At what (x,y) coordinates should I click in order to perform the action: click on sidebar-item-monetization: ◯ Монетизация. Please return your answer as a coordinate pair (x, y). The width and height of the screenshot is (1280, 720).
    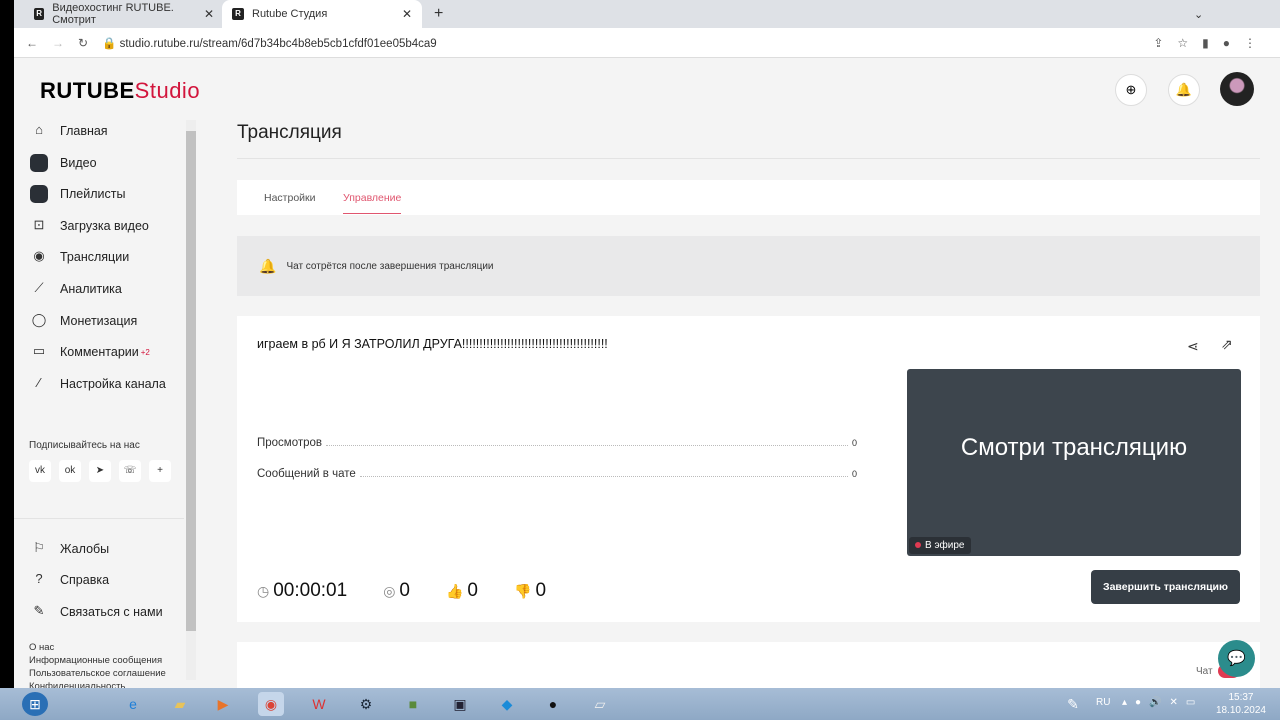
    Looking at the image, I should click on (84, 321).